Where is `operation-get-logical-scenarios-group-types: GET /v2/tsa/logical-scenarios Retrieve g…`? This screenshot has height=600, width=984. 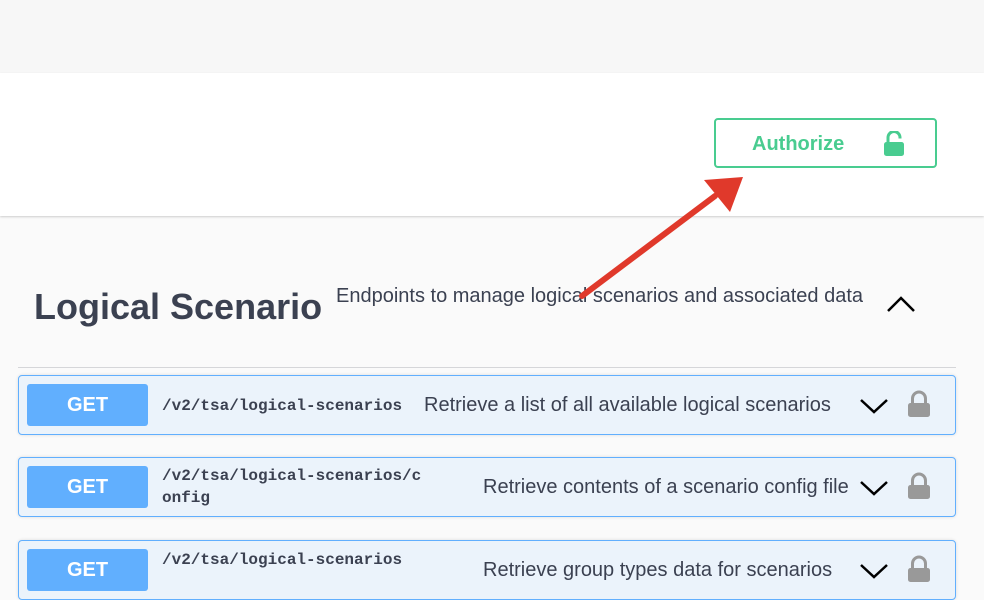
operation-get-logical-scenarios-group-types: GET /v2/tsa/logical-scenarios Retrieve g… is located at coordinates (487, 570).